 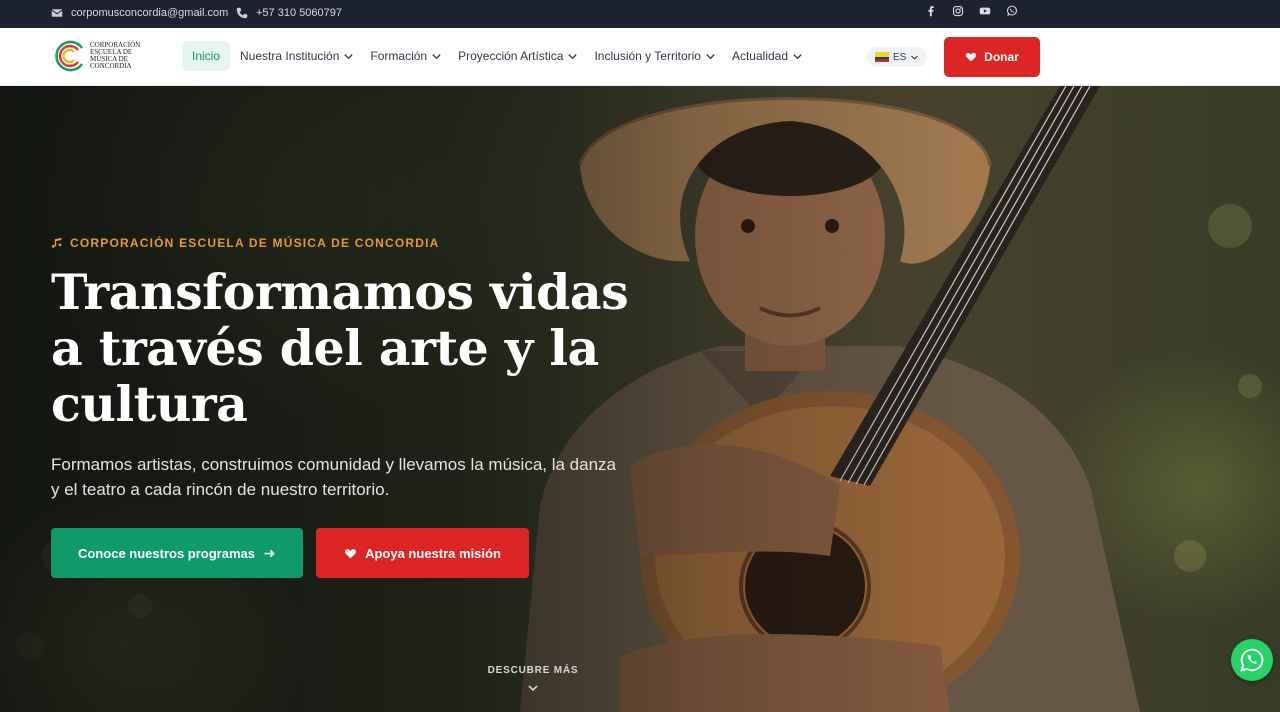 I want to click on nav-item-label: Inicio, so click(x=206, y=56).